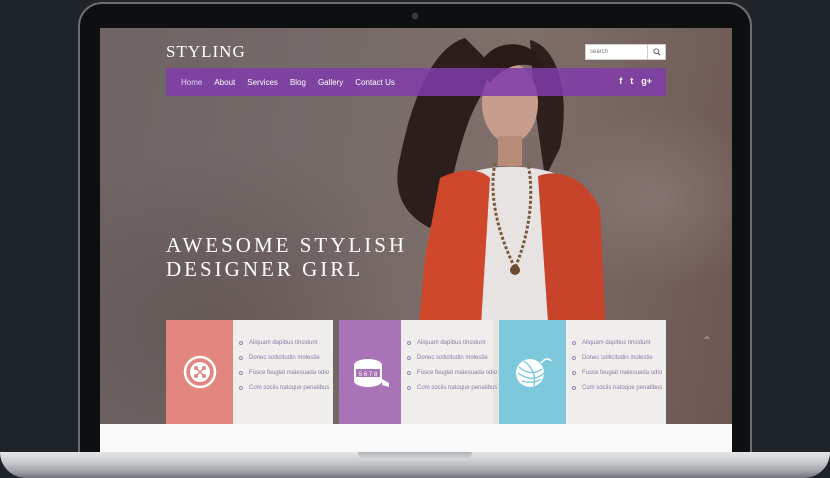 The height and width of the screenshot is (478, 830). I want to click on nav-services: Services, so click(262, 82).